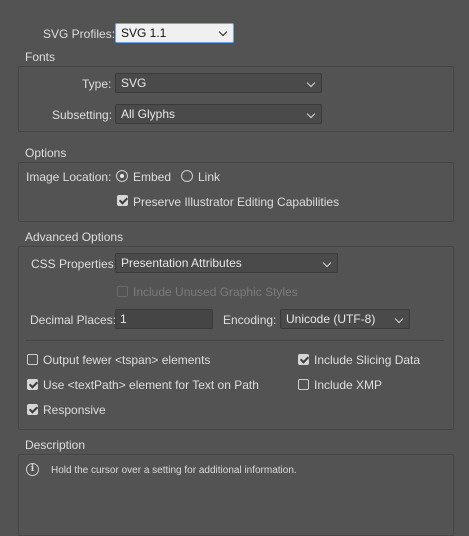 The width and height of the screenshot is (469, 536). Describe the element at coordinates (218, 114) in the screenshot. I see `subsetting-select: All Glyphs` at that location.